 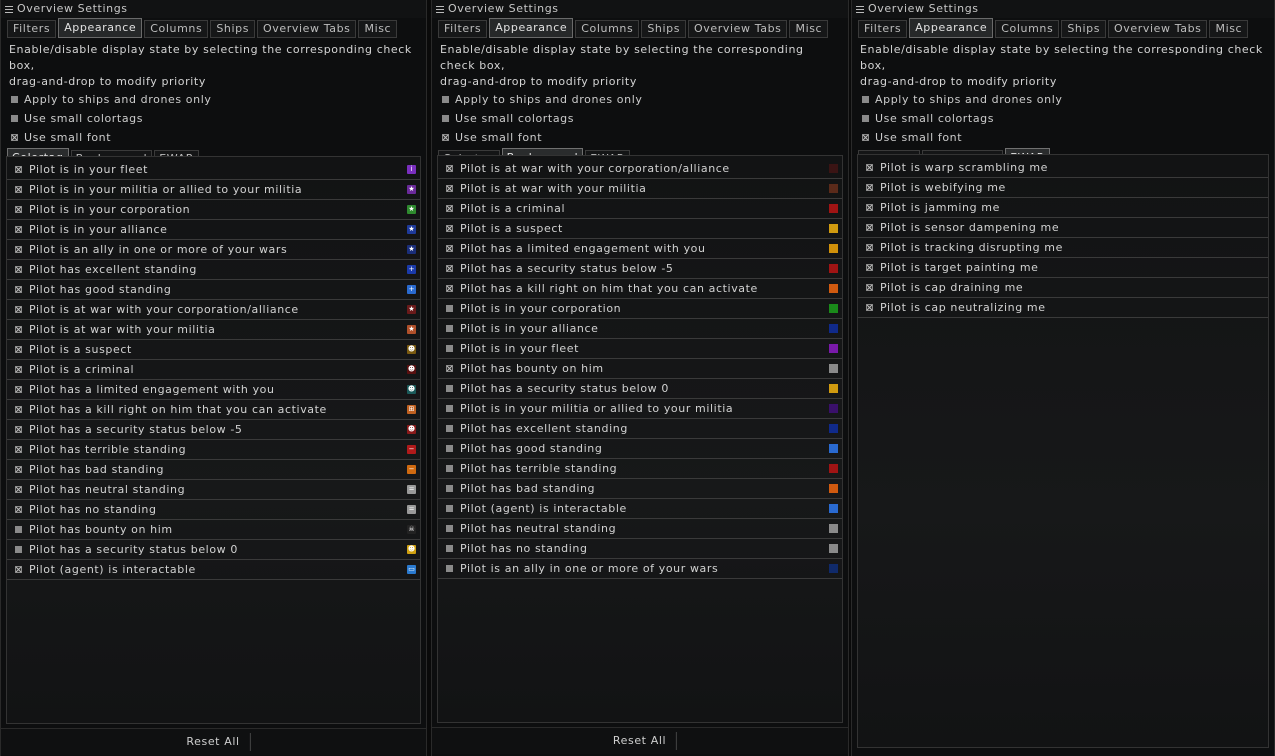 What do you see at coordinates (213, 550) in the screenshot?
I see `list-item: Pilot has a security status below 0 ☻` at bounding box center [213, 550].